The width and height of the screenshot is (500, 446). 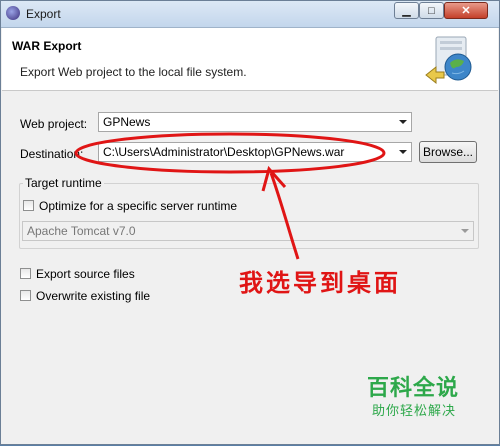 I want to click on highlight-ellipse, so click(x=230, y=153).